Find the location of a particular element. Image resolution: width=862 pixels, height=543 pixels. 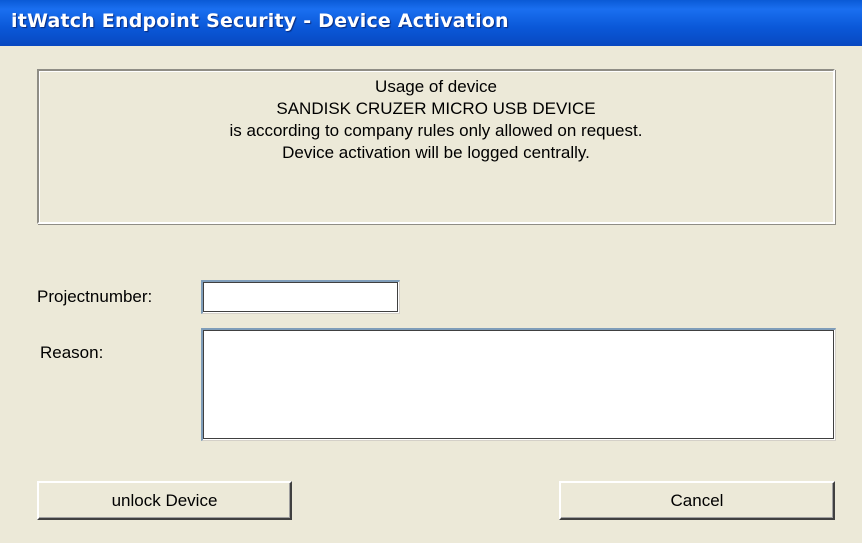

message-line-device-name: SANDISK CRUZER MICRO USB DEVICE is located at coordinates (436, 108).